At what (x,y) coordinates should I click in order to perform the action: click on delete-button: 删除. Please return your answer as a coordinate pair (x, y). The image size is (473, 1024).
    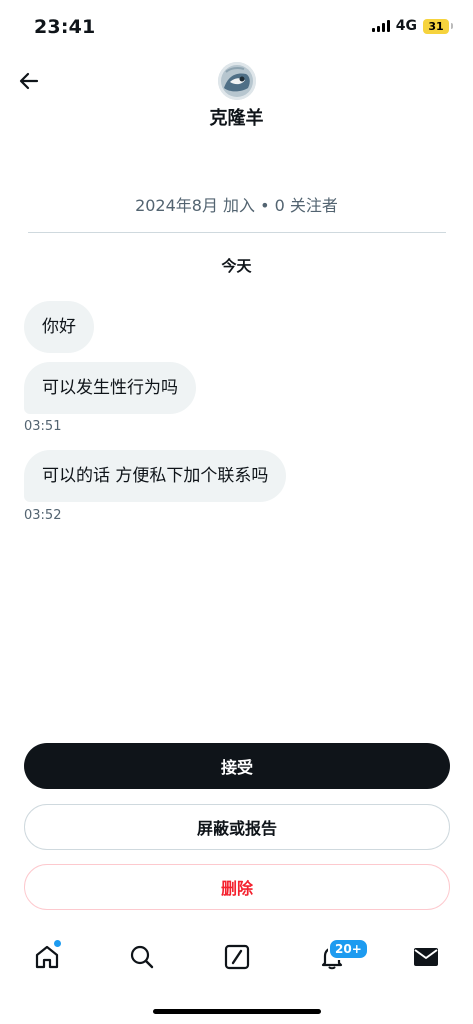
    Looking at the image, I should click on (237, 887).